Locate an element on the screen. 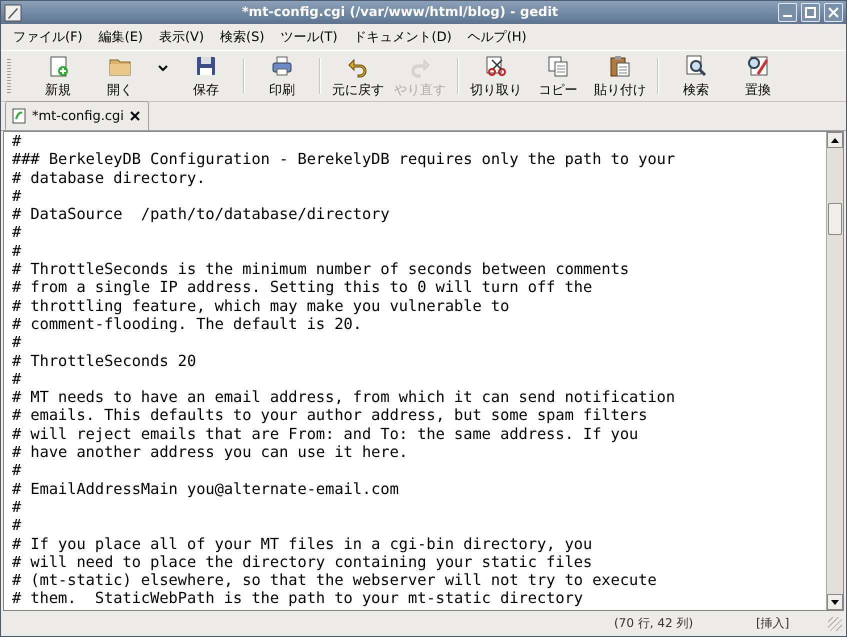 The height and width of the screenshot is (637, 847). menu-item: ヘルプ(H) is located at coordinates (497, 37).